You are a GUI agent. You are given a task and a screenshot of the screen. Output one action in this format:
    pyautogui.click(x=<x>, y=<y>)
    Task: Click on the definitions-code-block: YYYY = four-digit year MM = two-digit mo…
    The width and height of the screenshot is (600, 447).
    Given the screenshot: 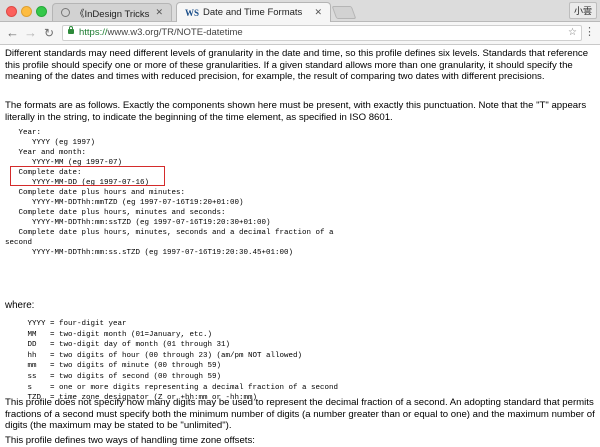 What is the action you would take?
    pyautogui.click(x=183, y=361)
    